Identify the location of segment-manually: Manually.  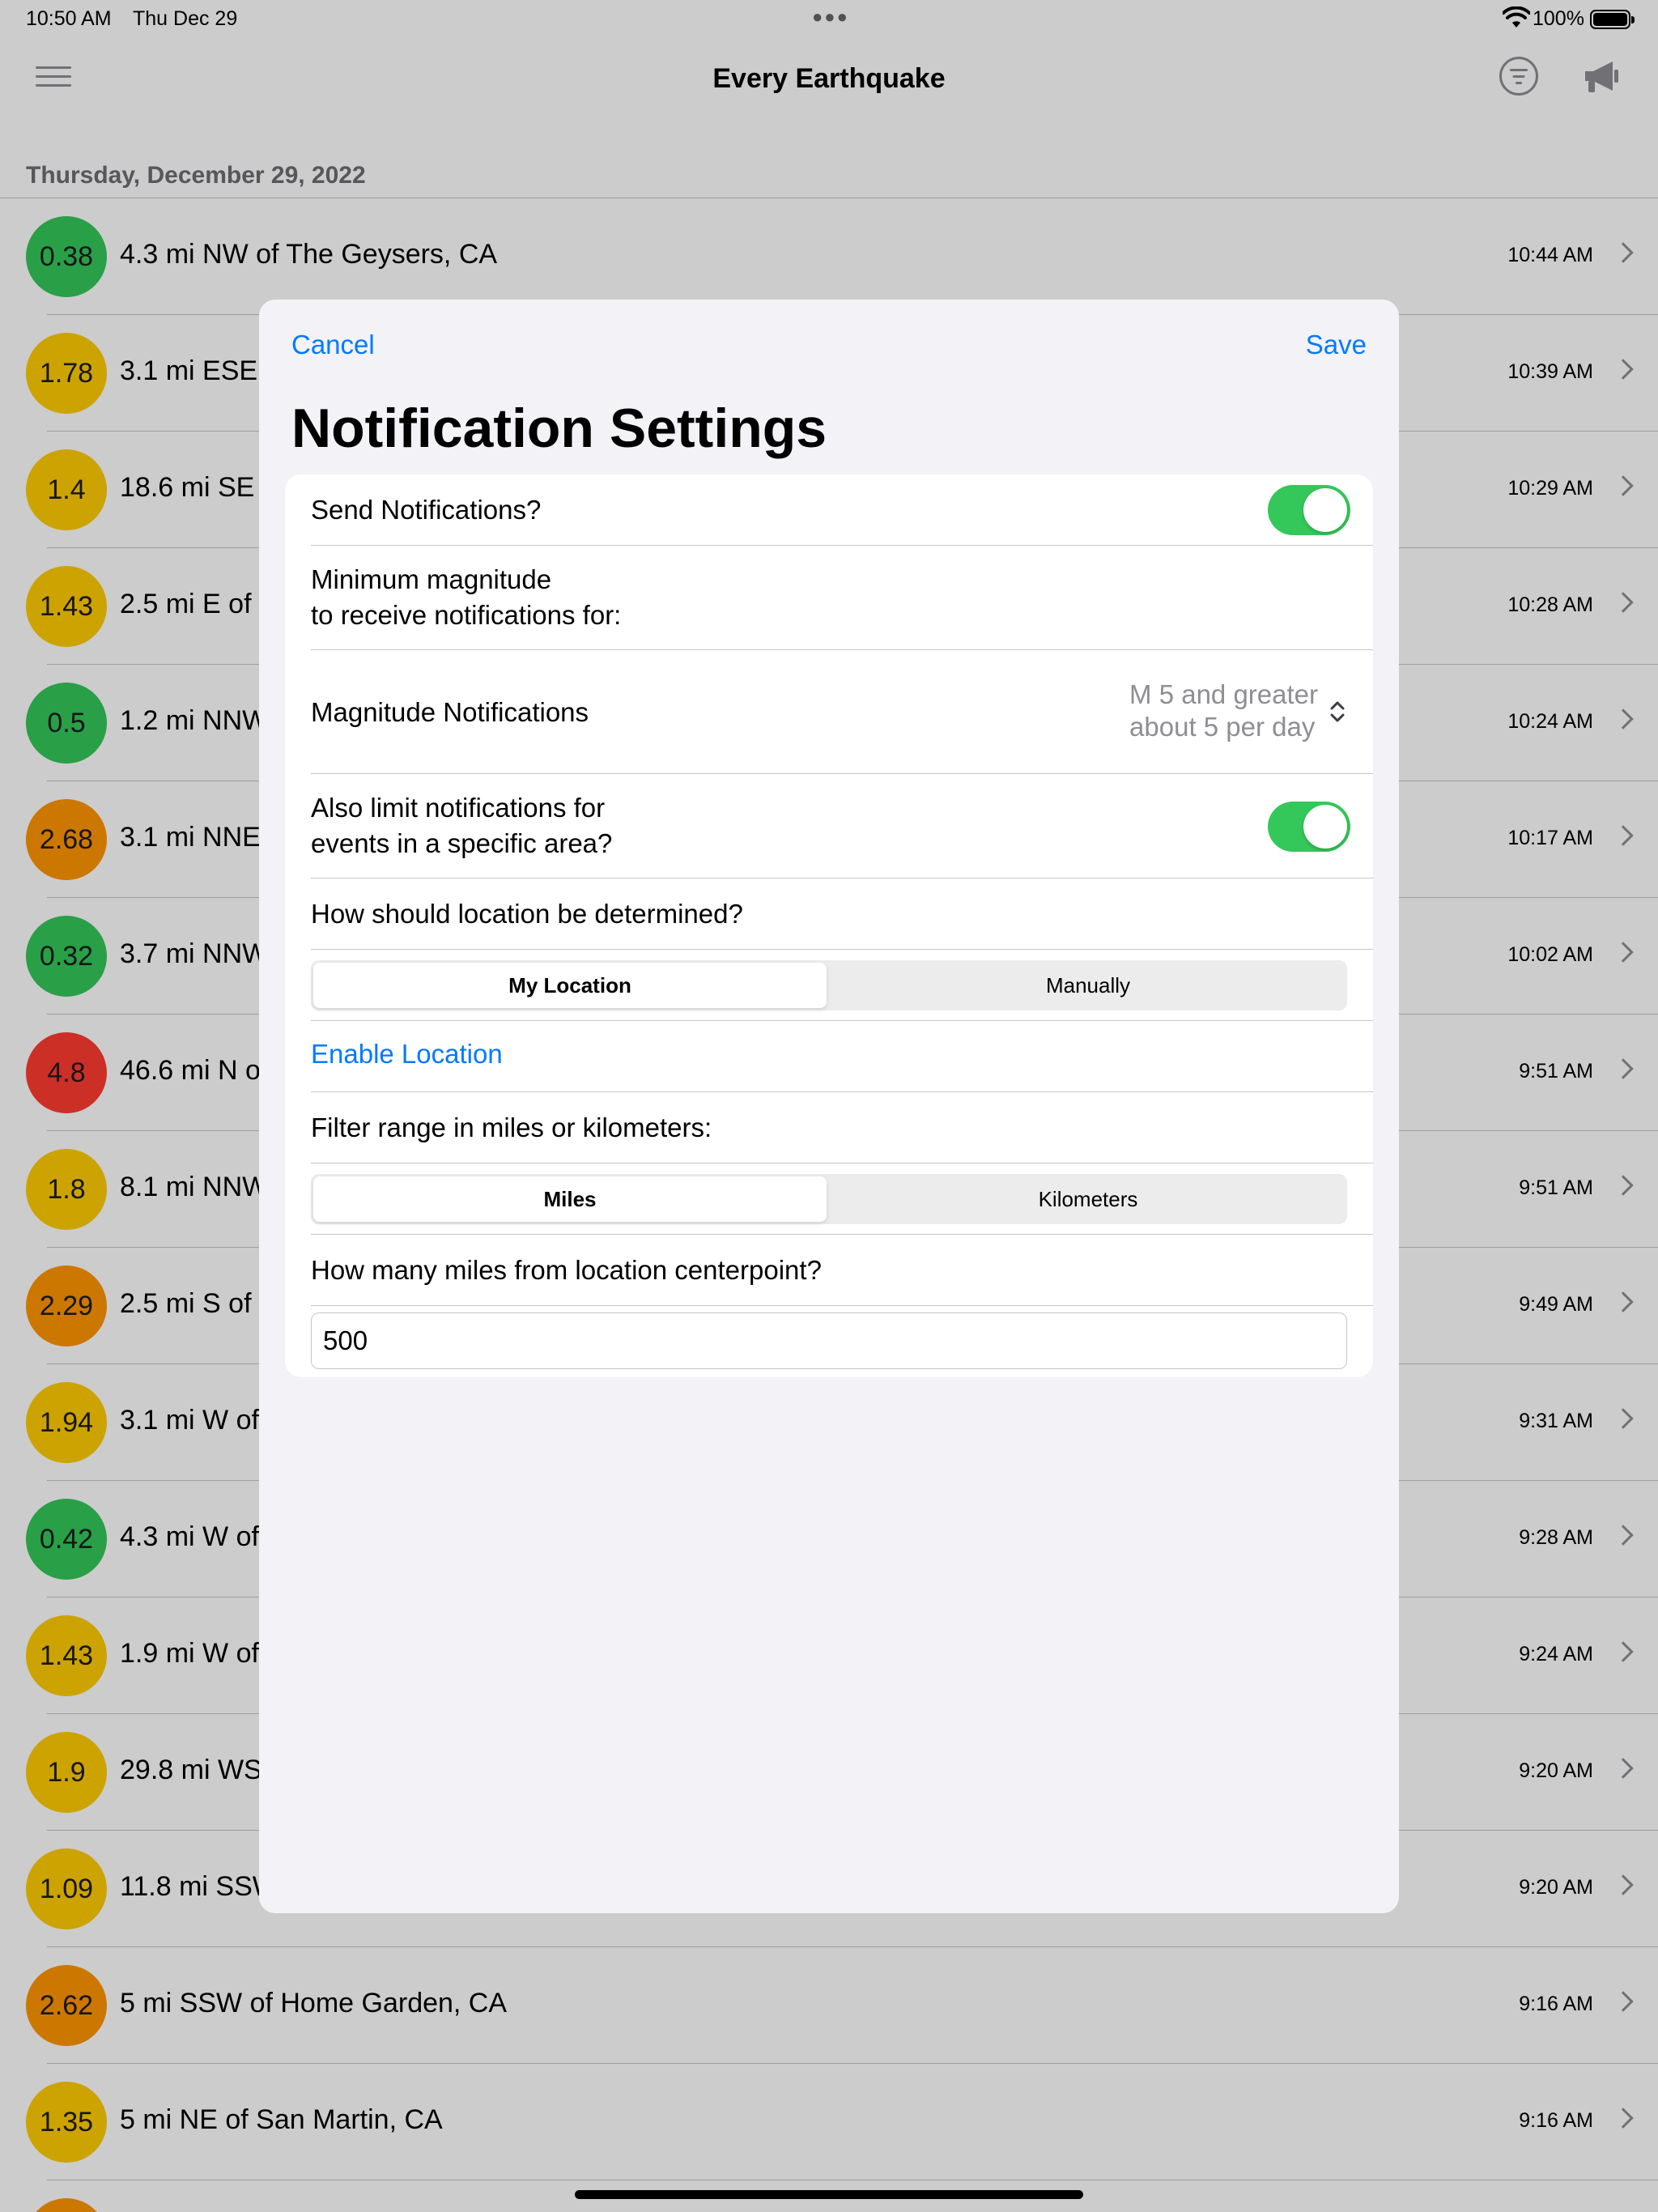
(1088, 986).